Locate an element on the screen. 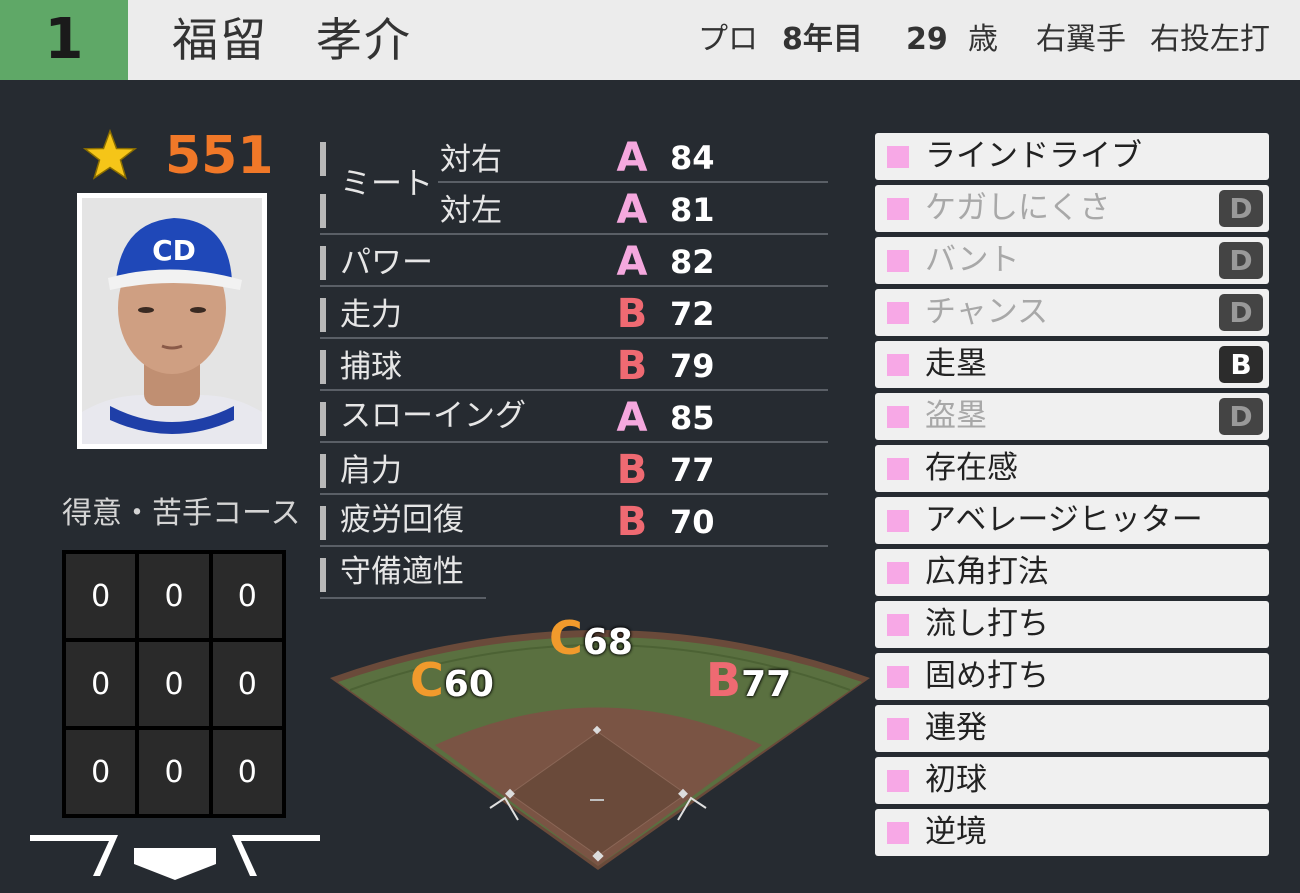  ability-name: 流し打ち is located at coordinates (987, 624).